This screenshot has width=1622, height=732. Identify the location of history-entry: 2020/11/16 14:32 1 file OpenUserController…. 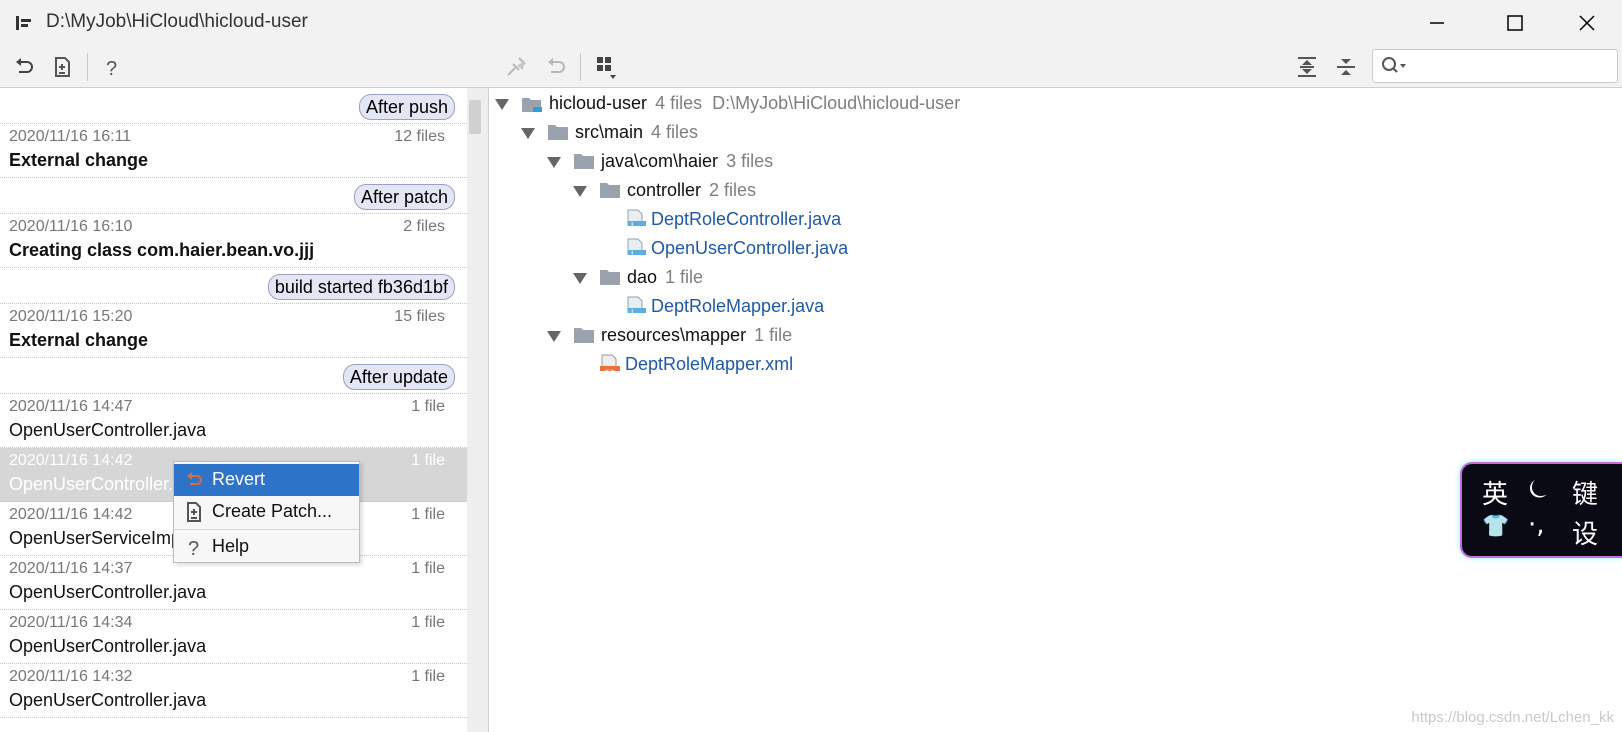
(233, 691).